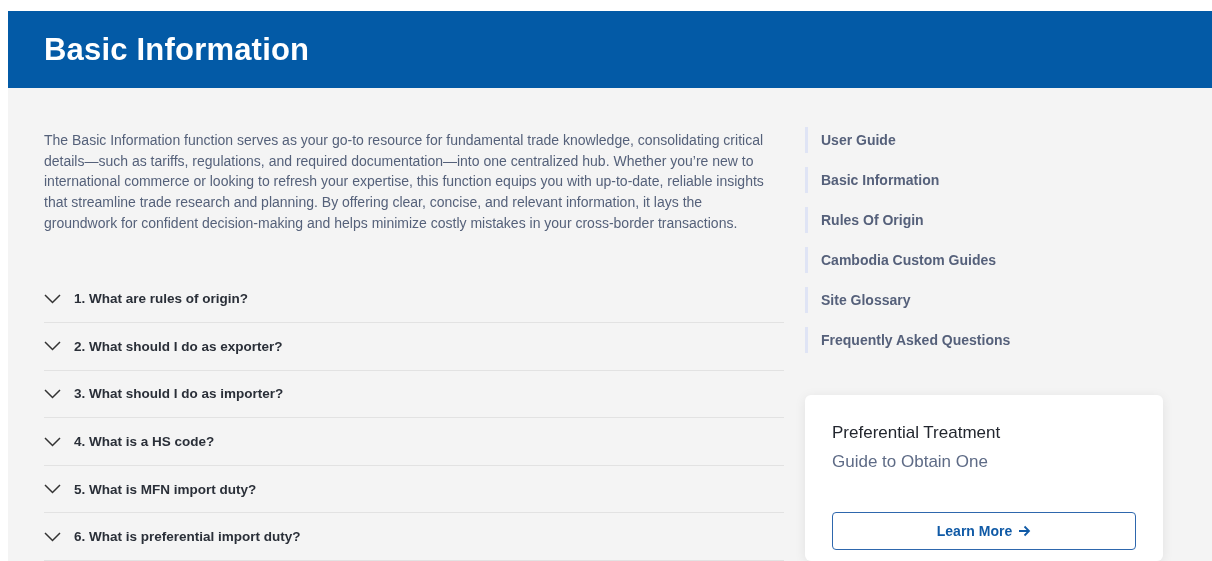  Describe the element at coordinates (404, 182) in the screenshot. I see `intro-paragraph: The Basic Information function serves as your go-to resource for fundamental trade knowledge, consolidating critical details—such as tariffs, regulations, and required documentation—into one centralized hub. Whether you’re new to international commerce or looking to refresh your expertise, this function equips you with up-to-date, reliable insights that streamline trade research and planning. By offering clear, concise, and relevant information, it lays the groundwork for confident decision-making and helps minimize costly mistakes in your cross-border transactions.` at that location.